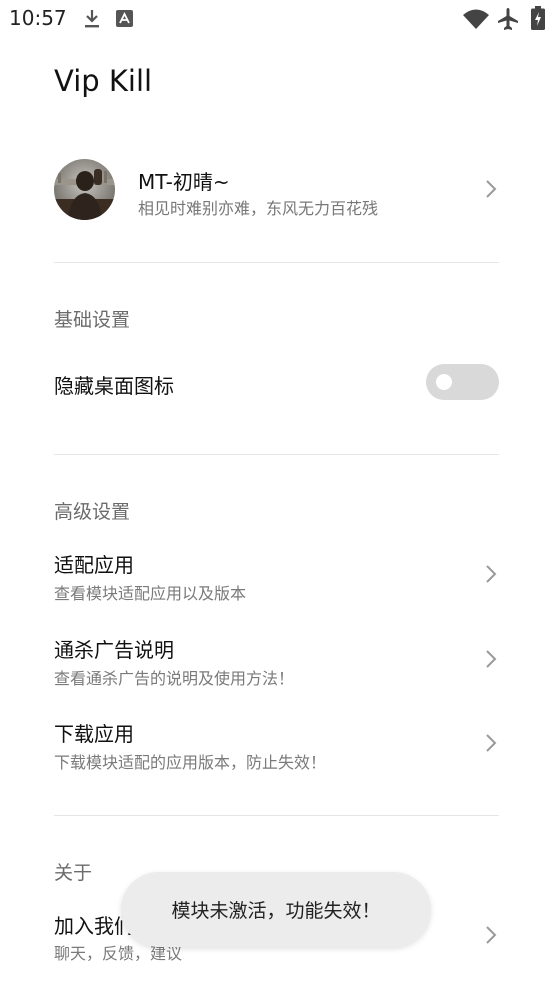 Image resolution: width=553 pixels, height=984 pixels. I want to click on toast-text: 模块未激活，功能失效！, so click(276, 911).